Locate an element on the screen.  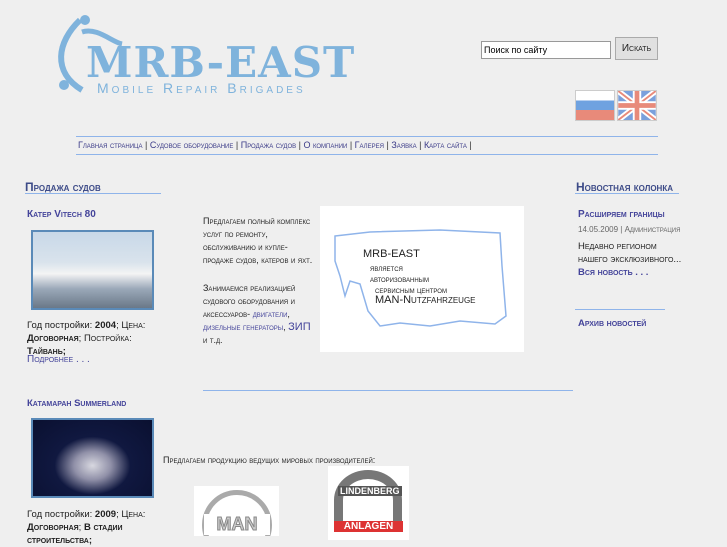
search-button: Искать is located at coordinates (636, 48).